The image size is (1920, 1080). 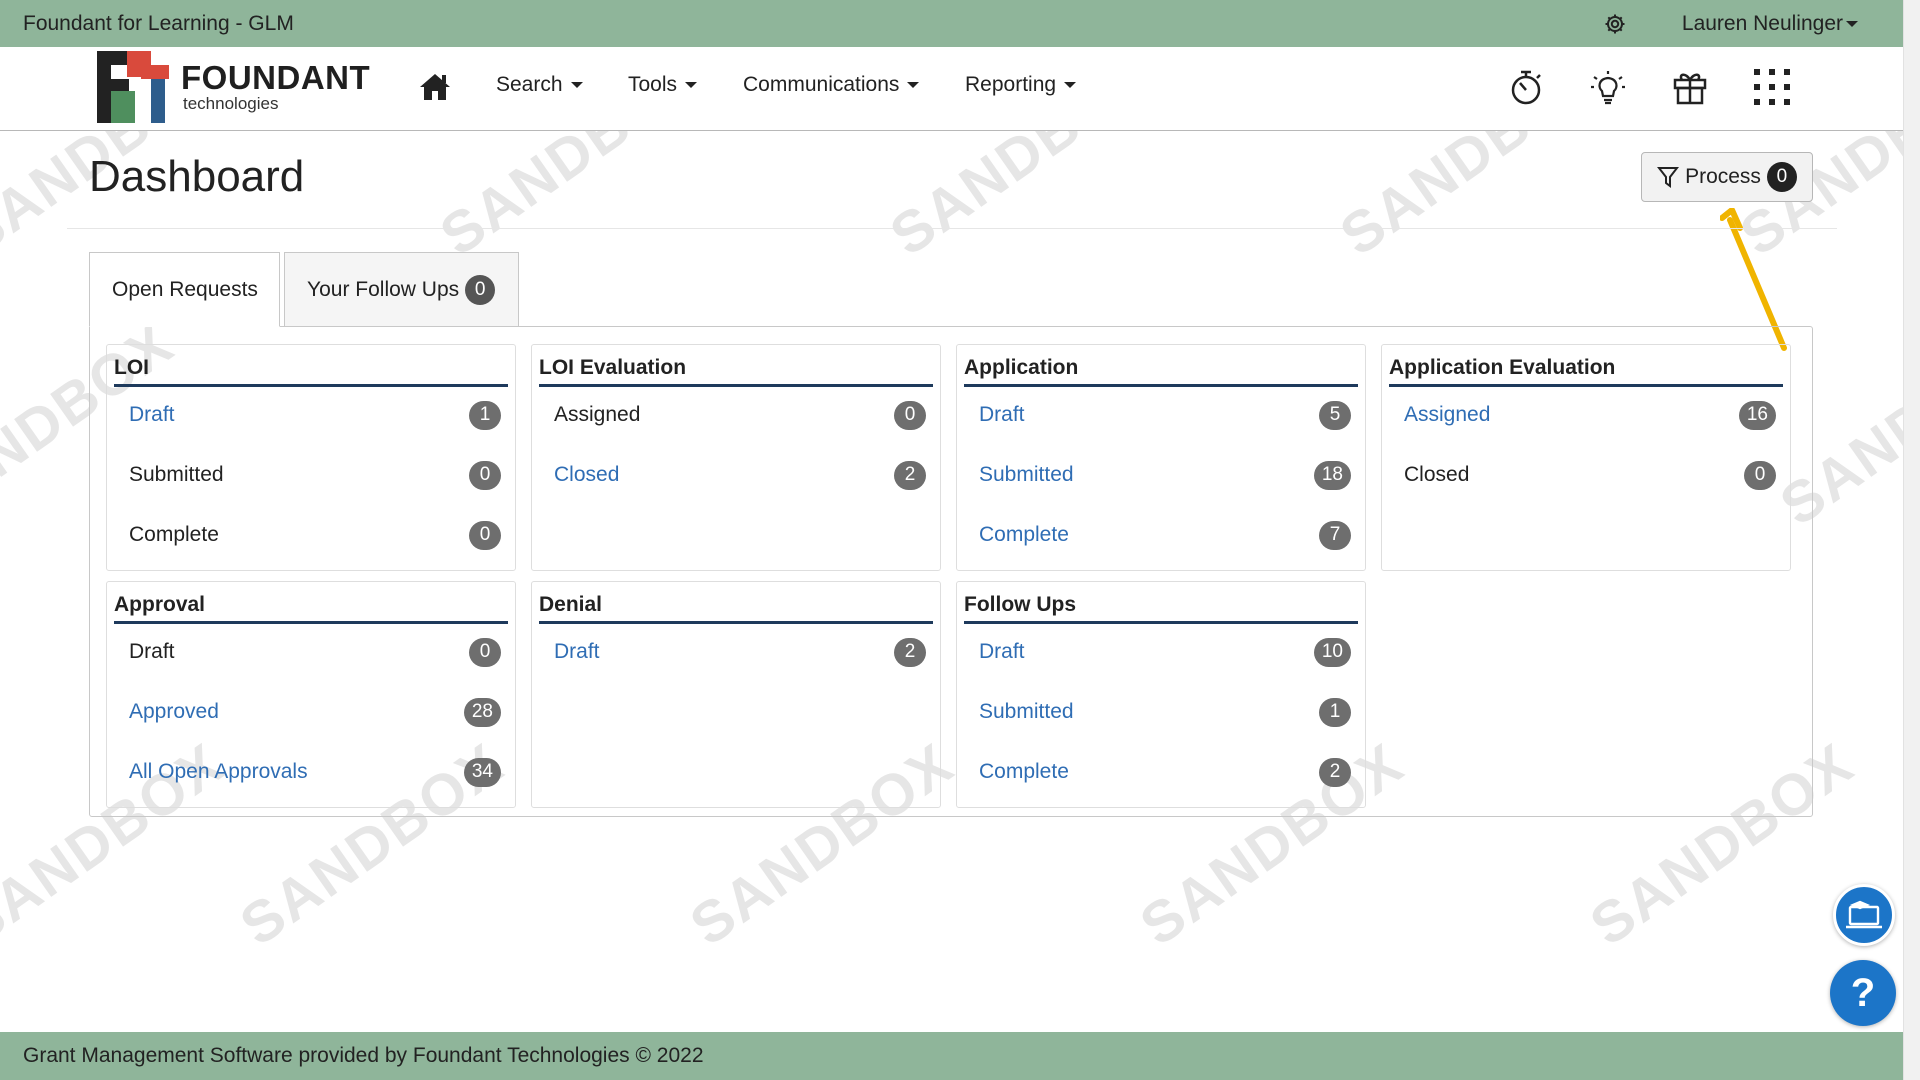 What do you see at coordinates (1590, 415) in the screenshot?
I see `status-row: Assigned 16` at bounding box center [1590, 415].